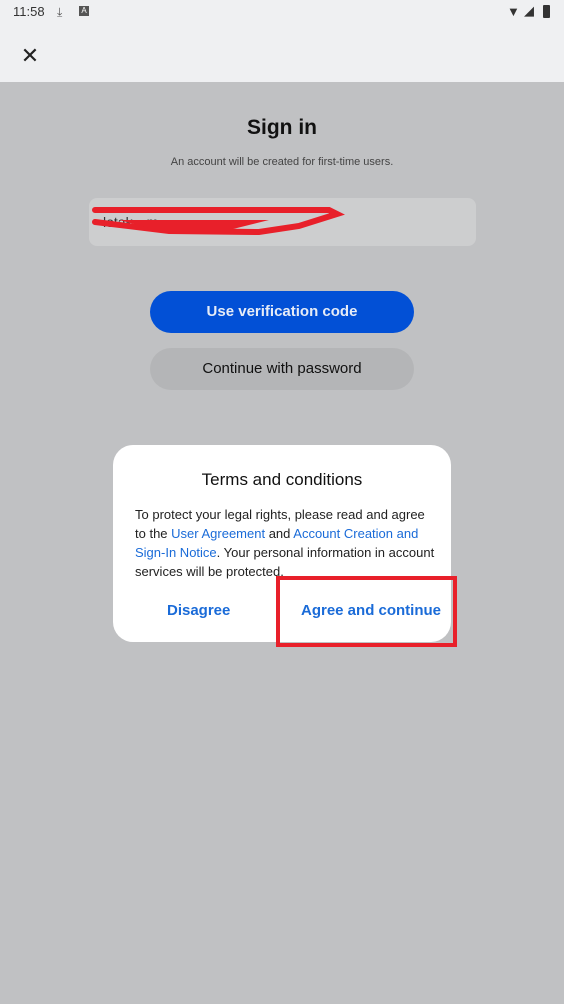 This screenshot has height=1004, width=564. What do you see at coordinates (84, 11) in the screenshot?
I see `app-notification-icon: A` at bounding box center [84, 11].